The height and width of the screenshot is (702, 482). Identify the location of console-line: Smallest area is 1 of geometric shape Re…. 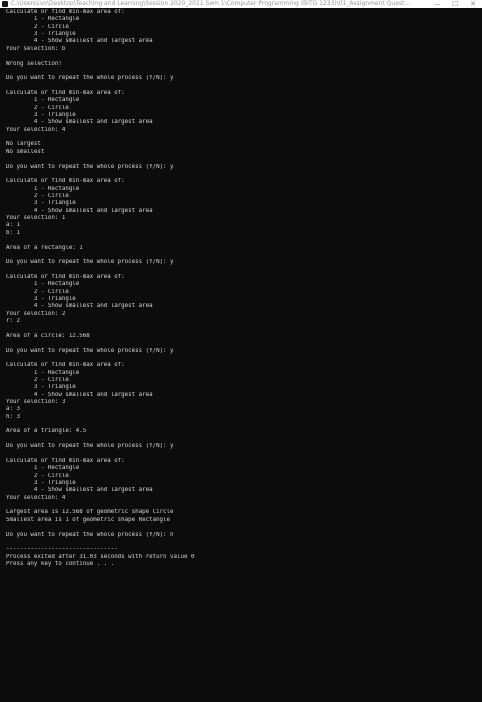
(88, 519).